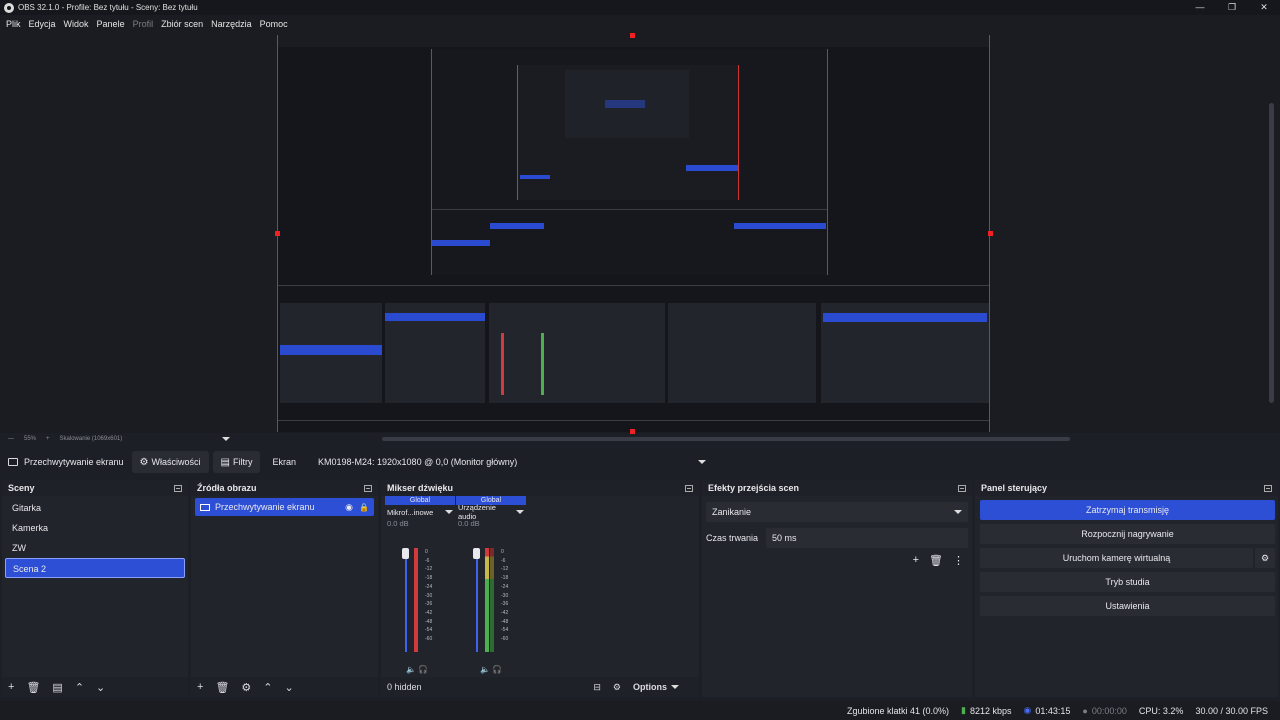  I want to click on maximize-button: ❐, so click(1232, 7).